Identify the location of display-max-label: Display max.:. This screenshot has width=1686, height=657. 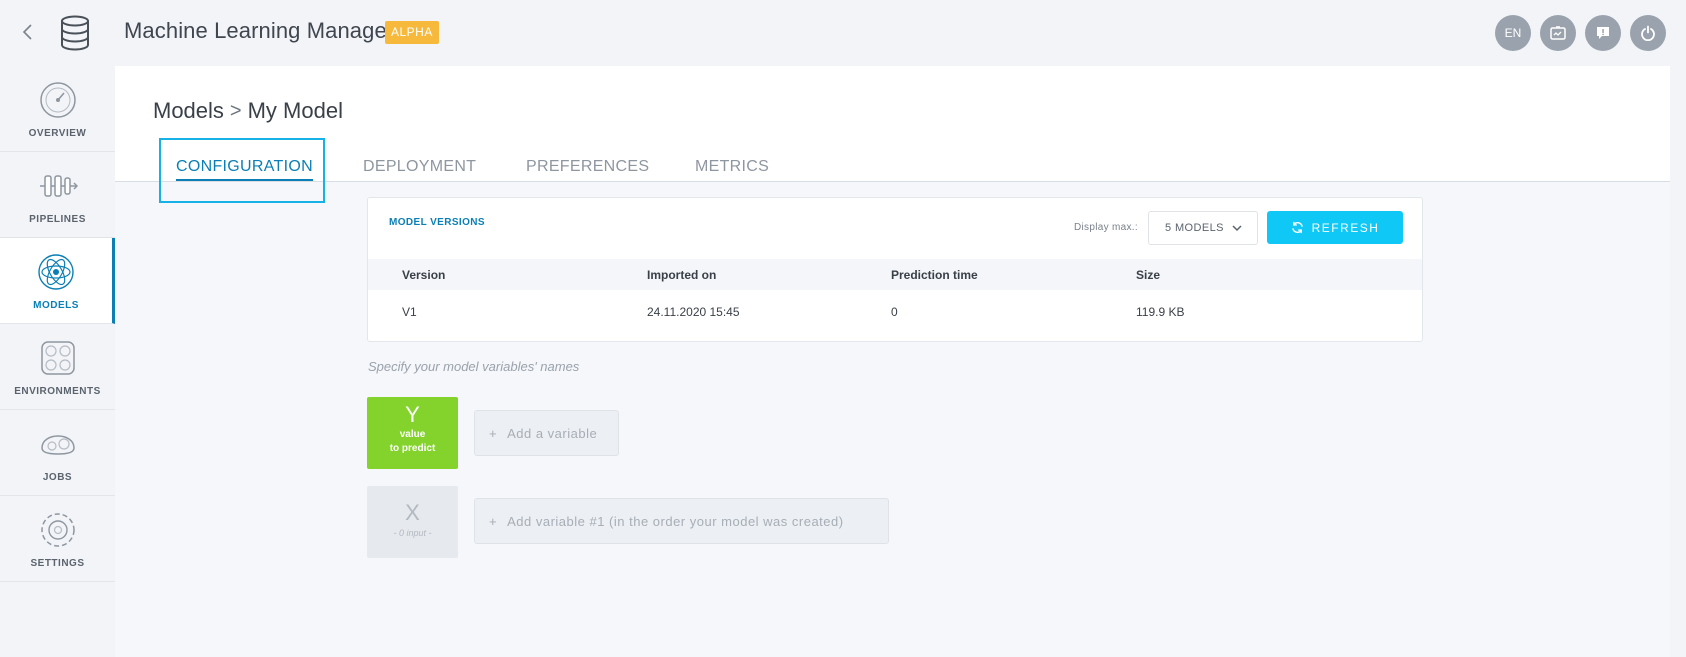
(1106, 227).